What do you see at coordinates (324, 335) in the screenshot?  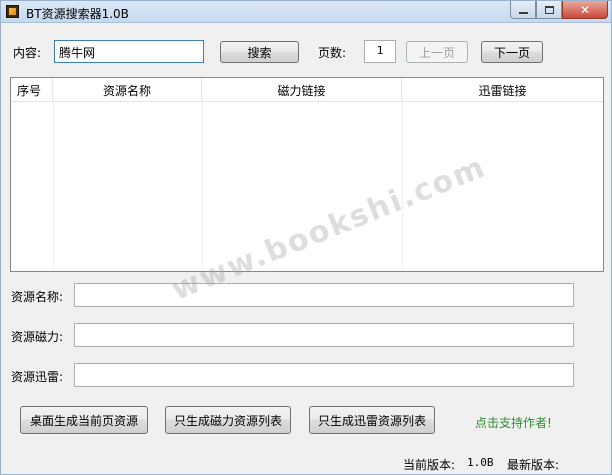 I see `resource-magnet-field` at bounding box center [324, 335].